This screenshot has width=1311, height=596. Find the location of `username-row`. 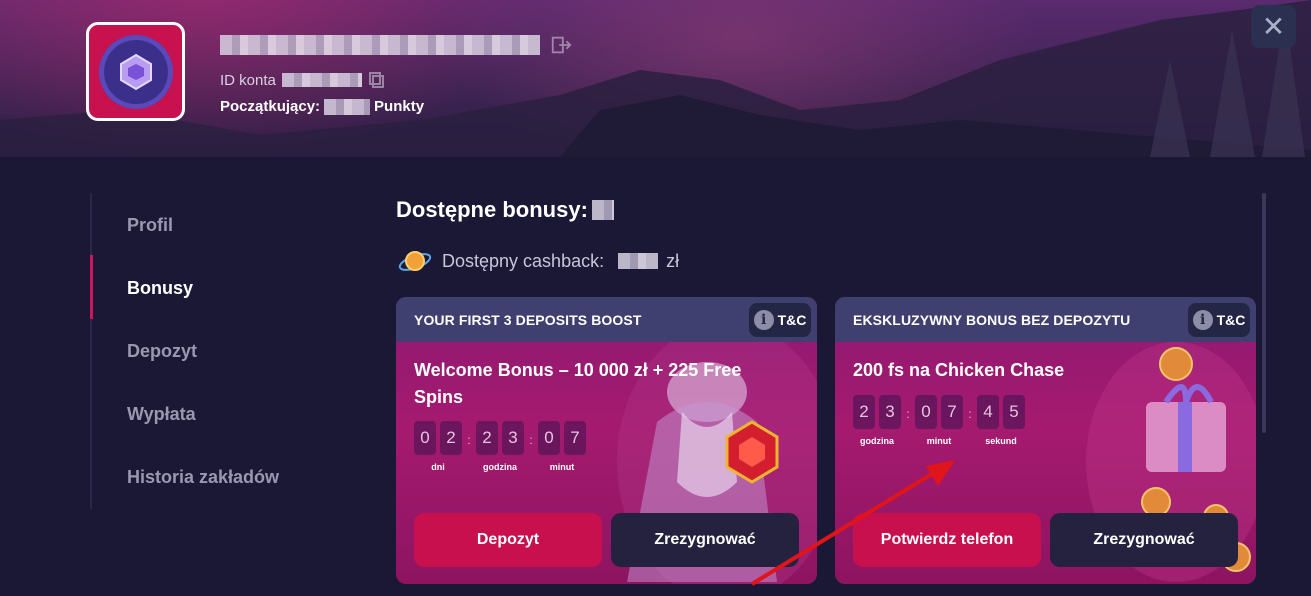

username-row is located at coordinates (396, 45).